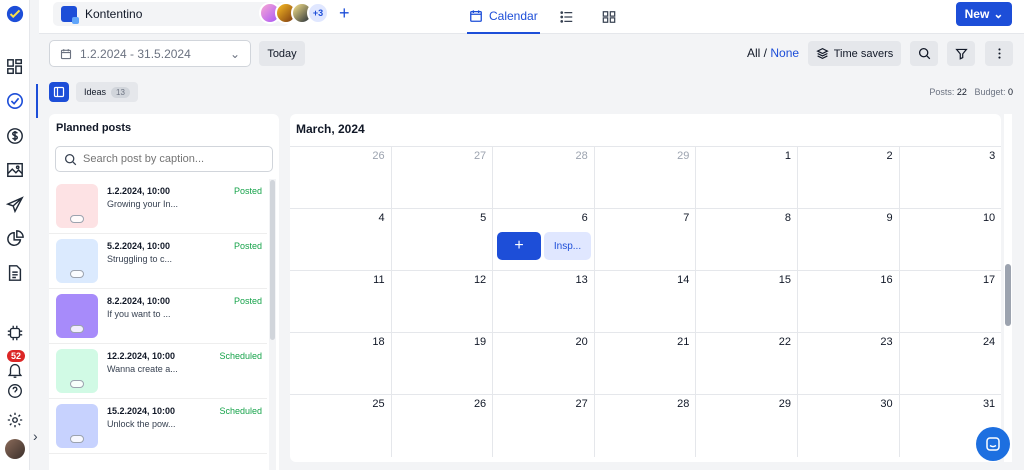 The height and width of the screenshot is (470, 1024). What do you see at coordinates (341, 364) in the screenshot?
I see `calendar-day-cell: 18` at bounding box center [341, 364].